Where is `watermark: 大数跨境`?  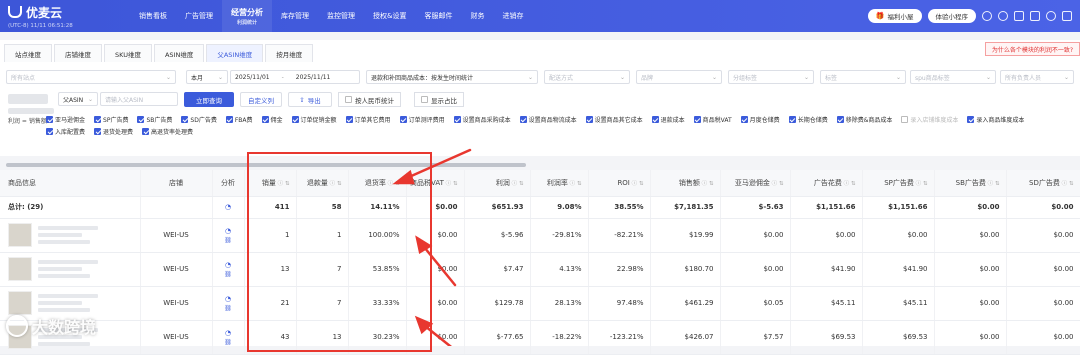 watermark: 大数跨境 is located at coordinates (51, 326).